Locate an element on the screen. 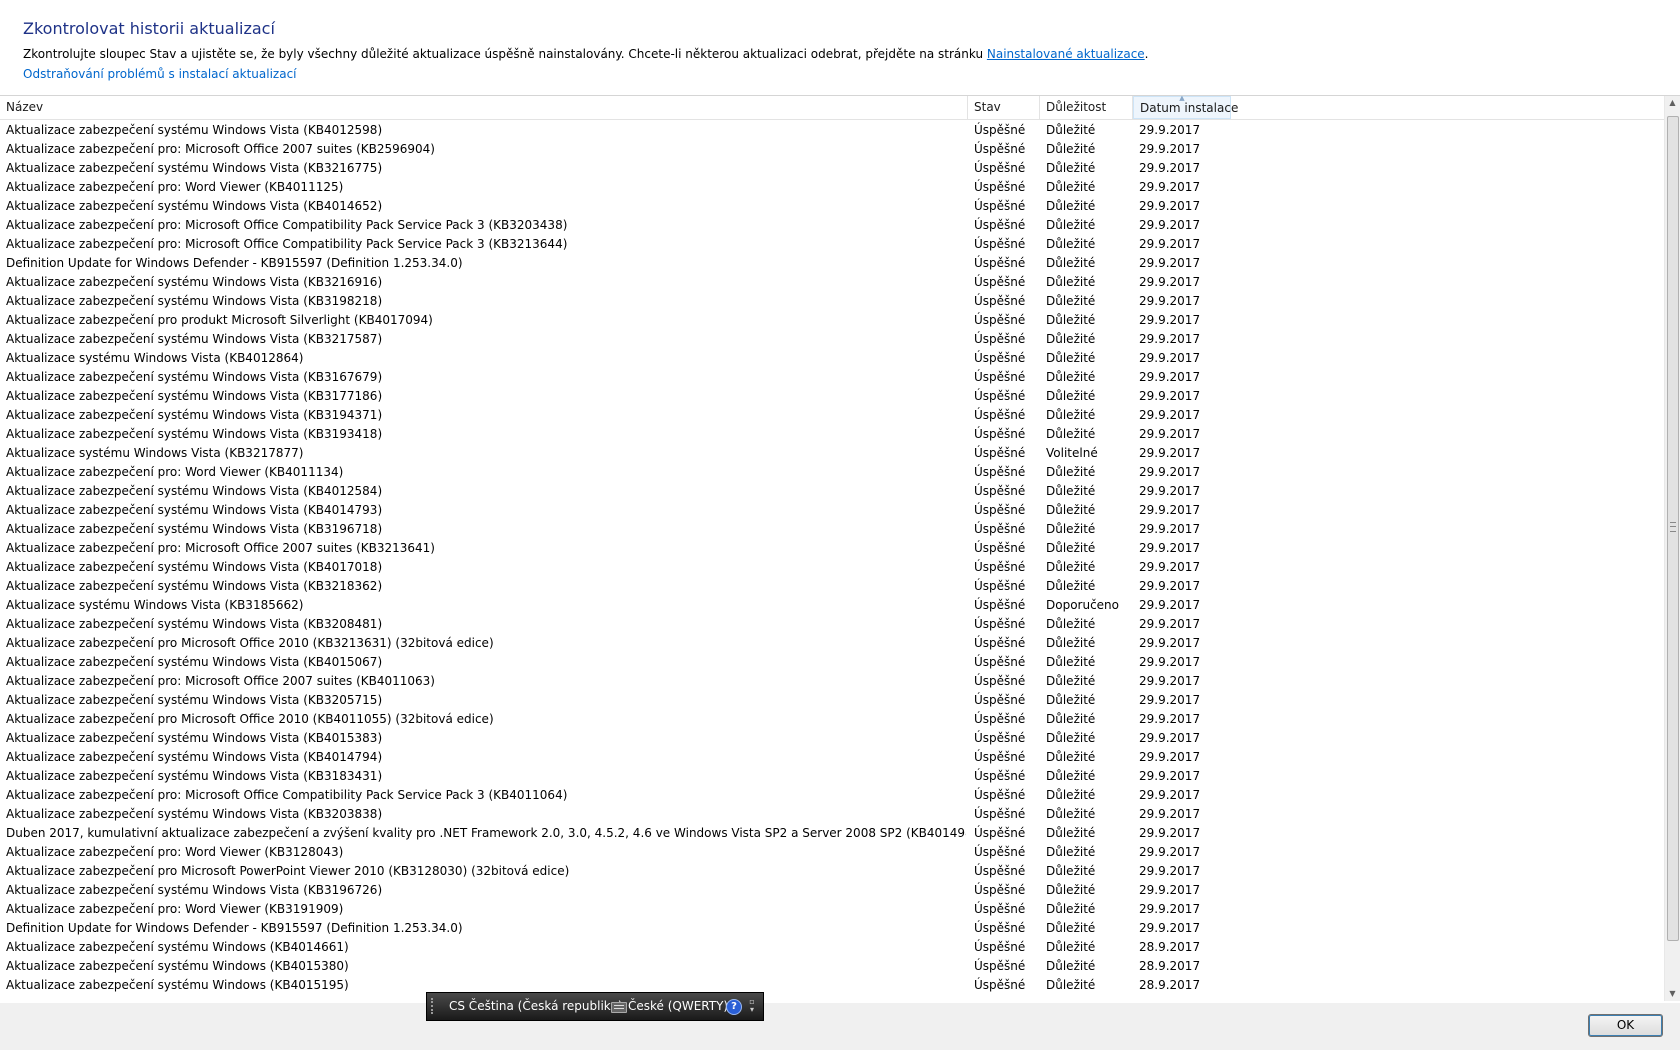  installed-updates-link: Nainstalované aktualizace is located at coordinates (1066, 54).